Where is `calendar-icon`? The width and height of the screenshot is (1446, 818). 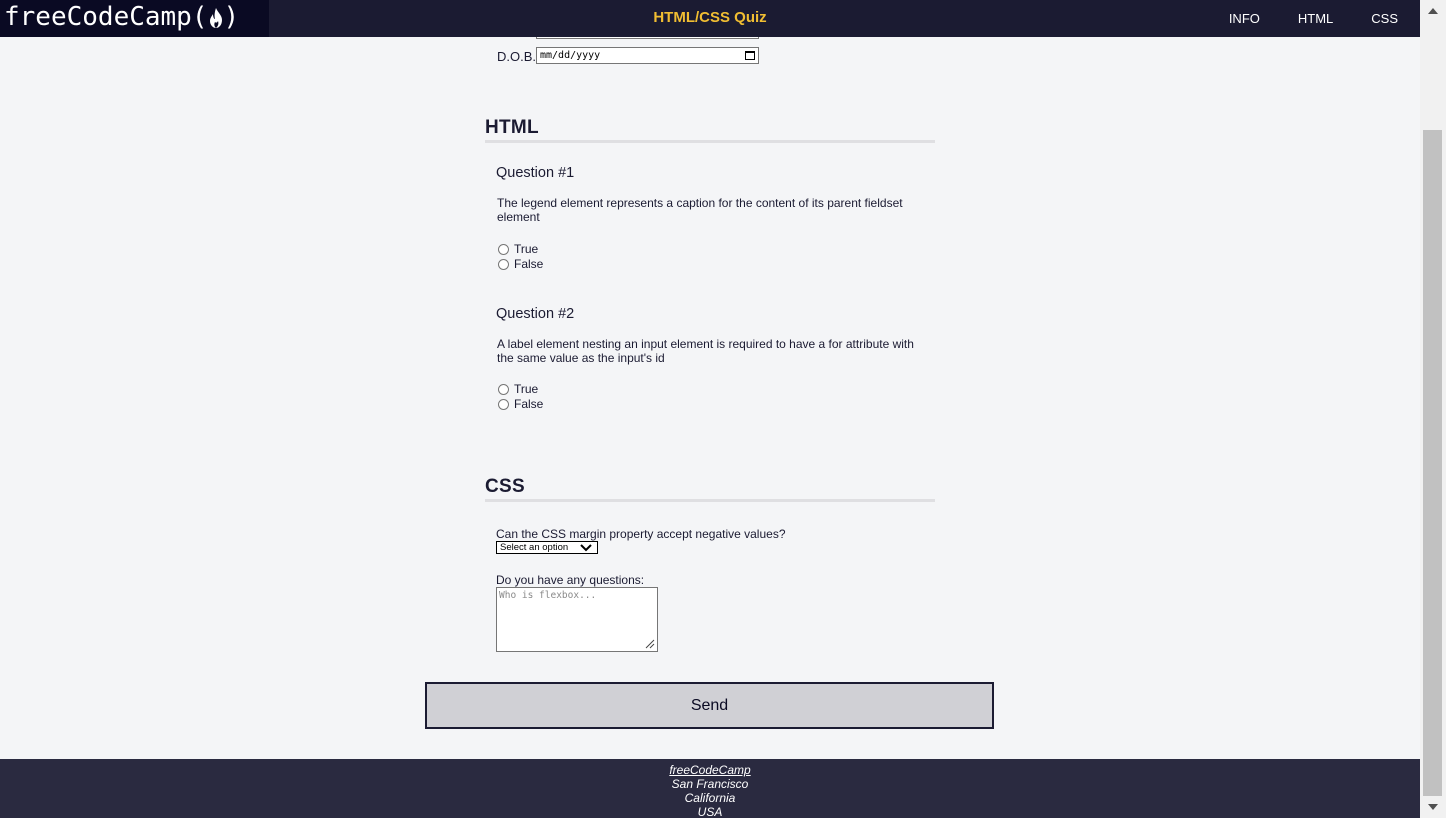 calendar-icon is located at coordinates (750, 55).